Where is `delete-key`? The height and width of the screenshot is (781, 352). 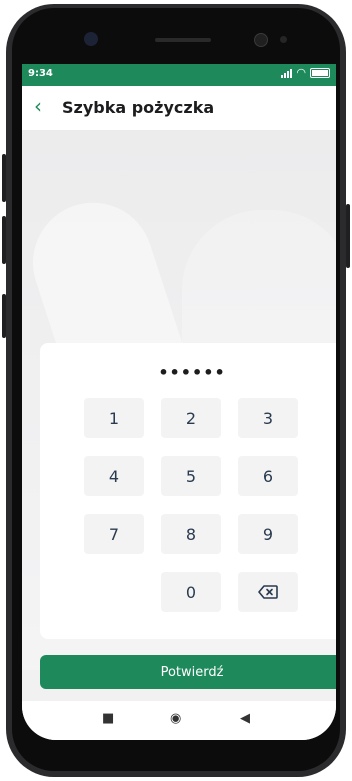 delete-key is located at coordinates (268, 592).